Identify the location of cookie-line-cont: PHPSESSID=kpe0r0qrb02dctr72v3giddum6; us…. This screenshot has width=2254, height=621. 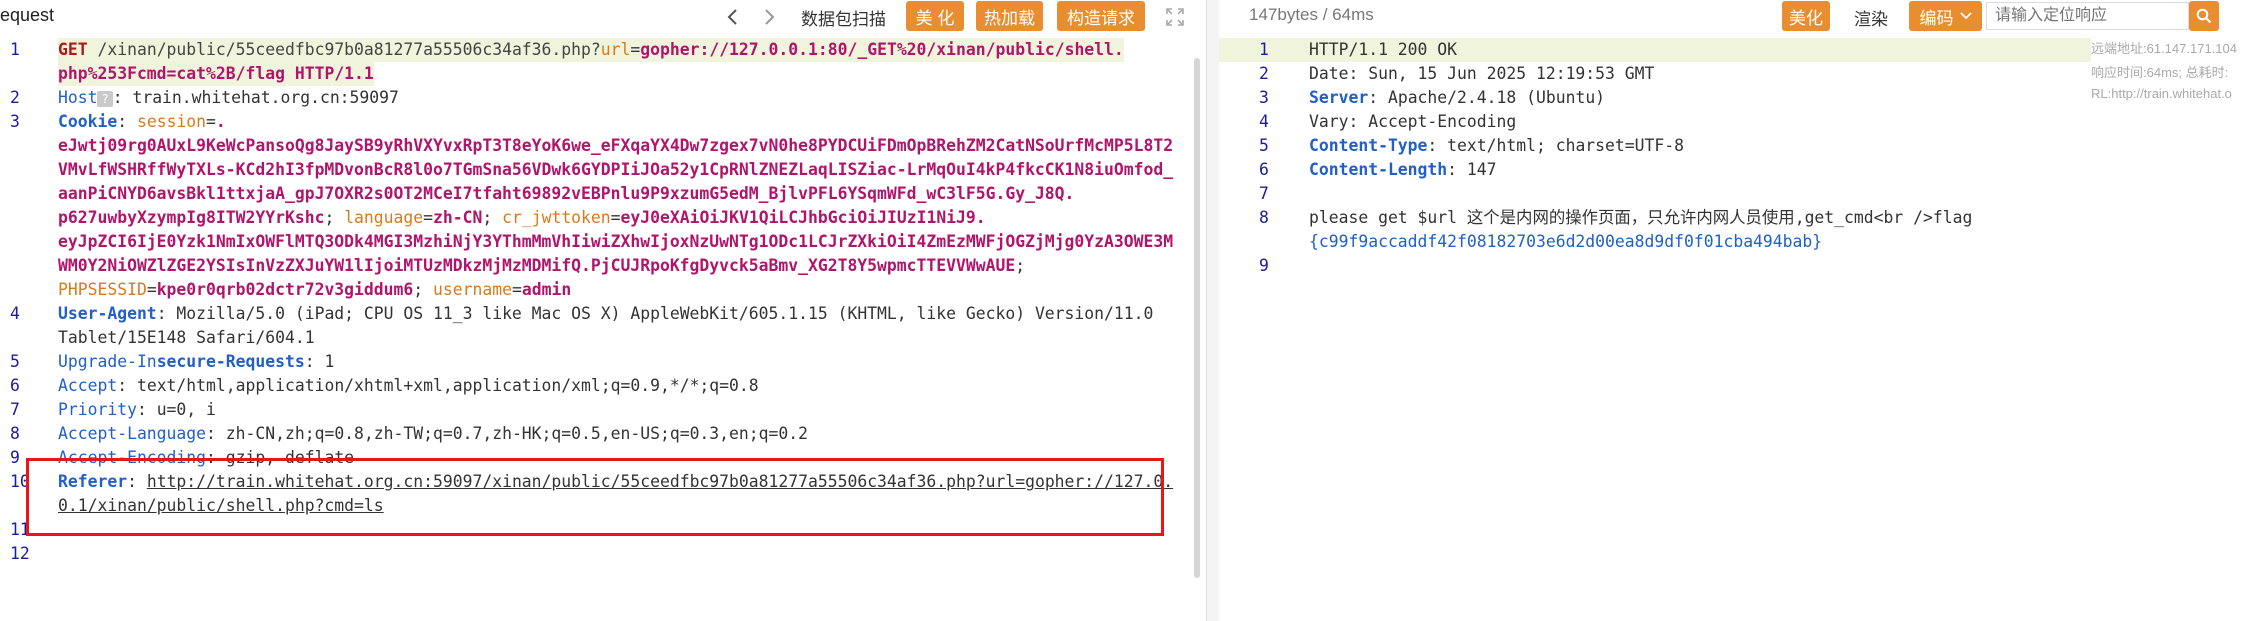
(315, 289).